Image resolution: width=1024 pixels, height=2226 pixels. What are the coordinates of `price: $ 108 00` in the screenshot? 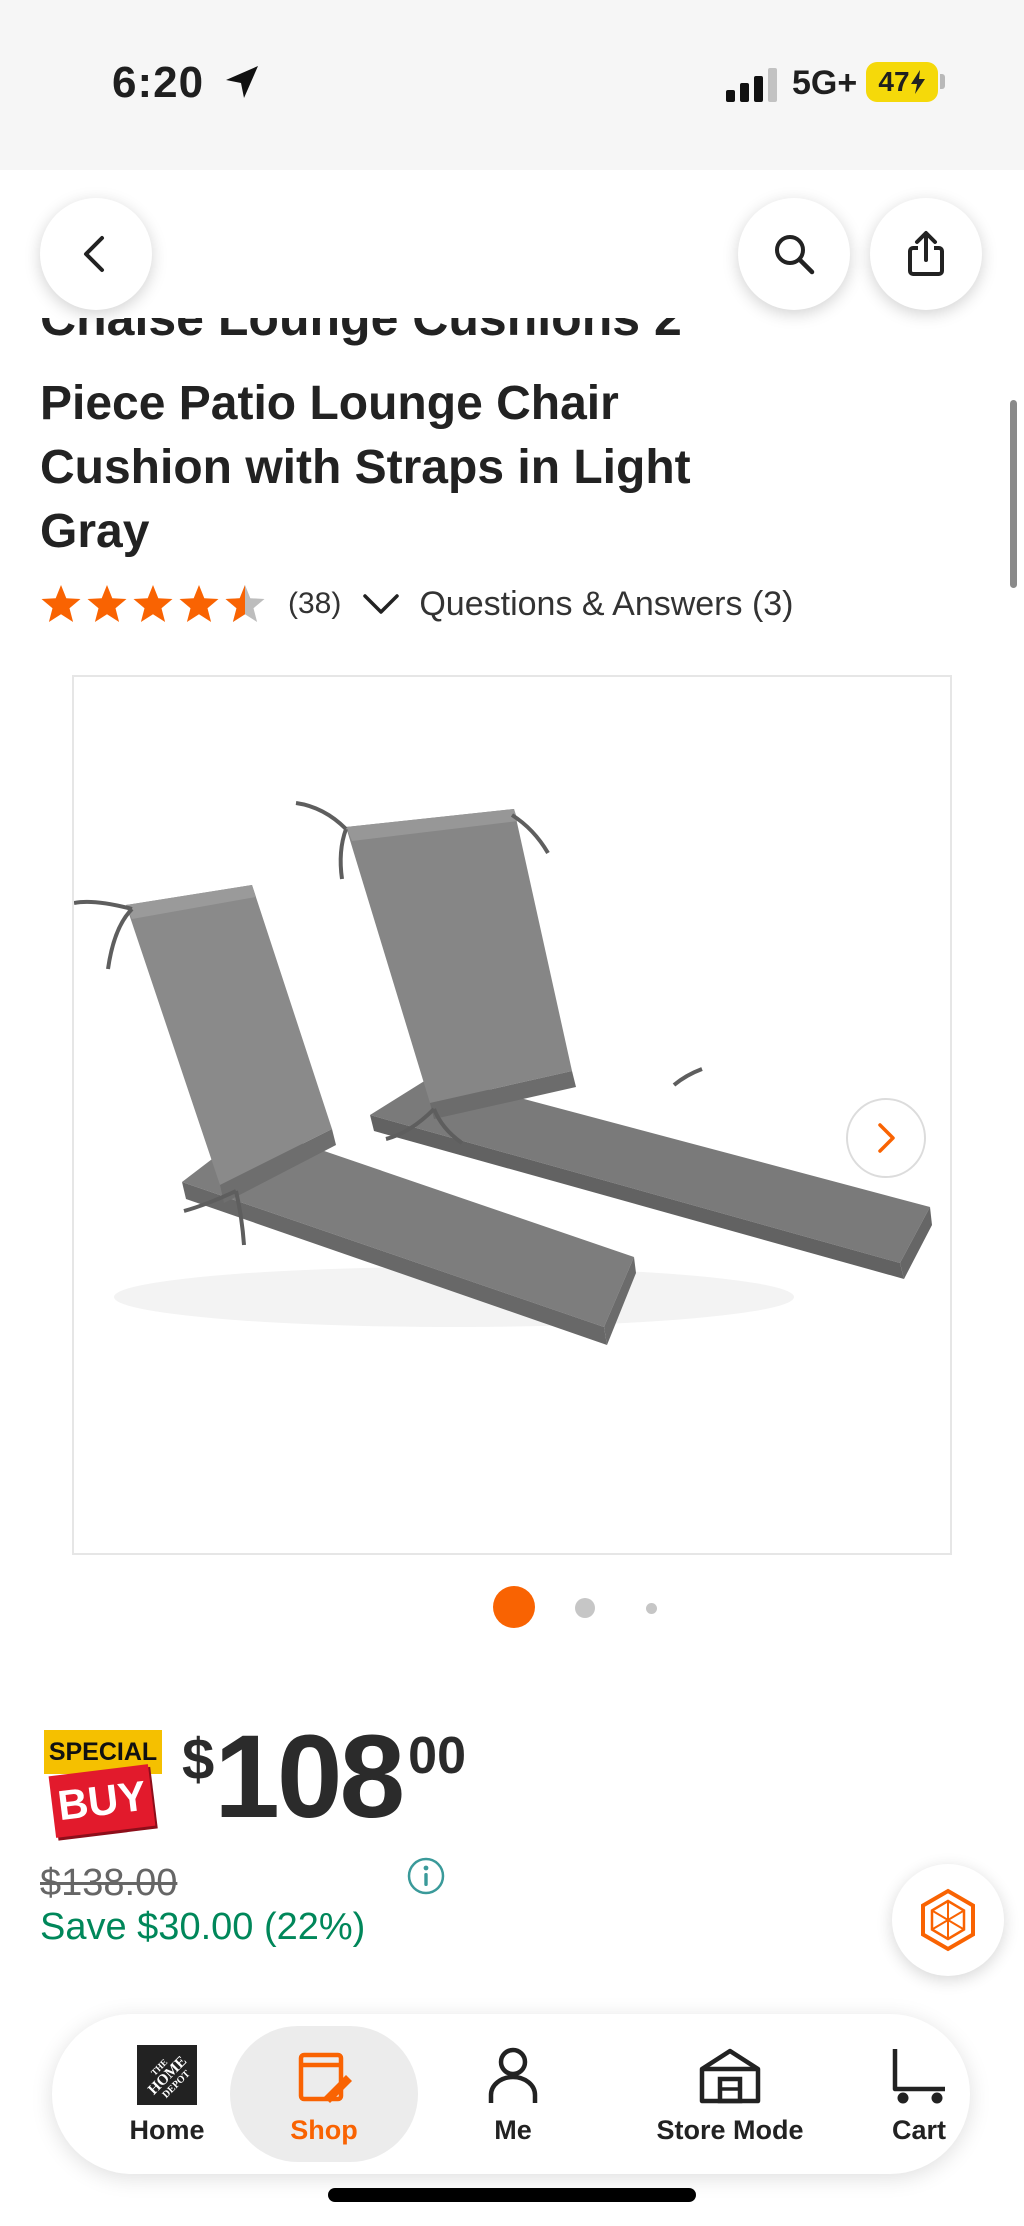 It's located at (324, 1777).